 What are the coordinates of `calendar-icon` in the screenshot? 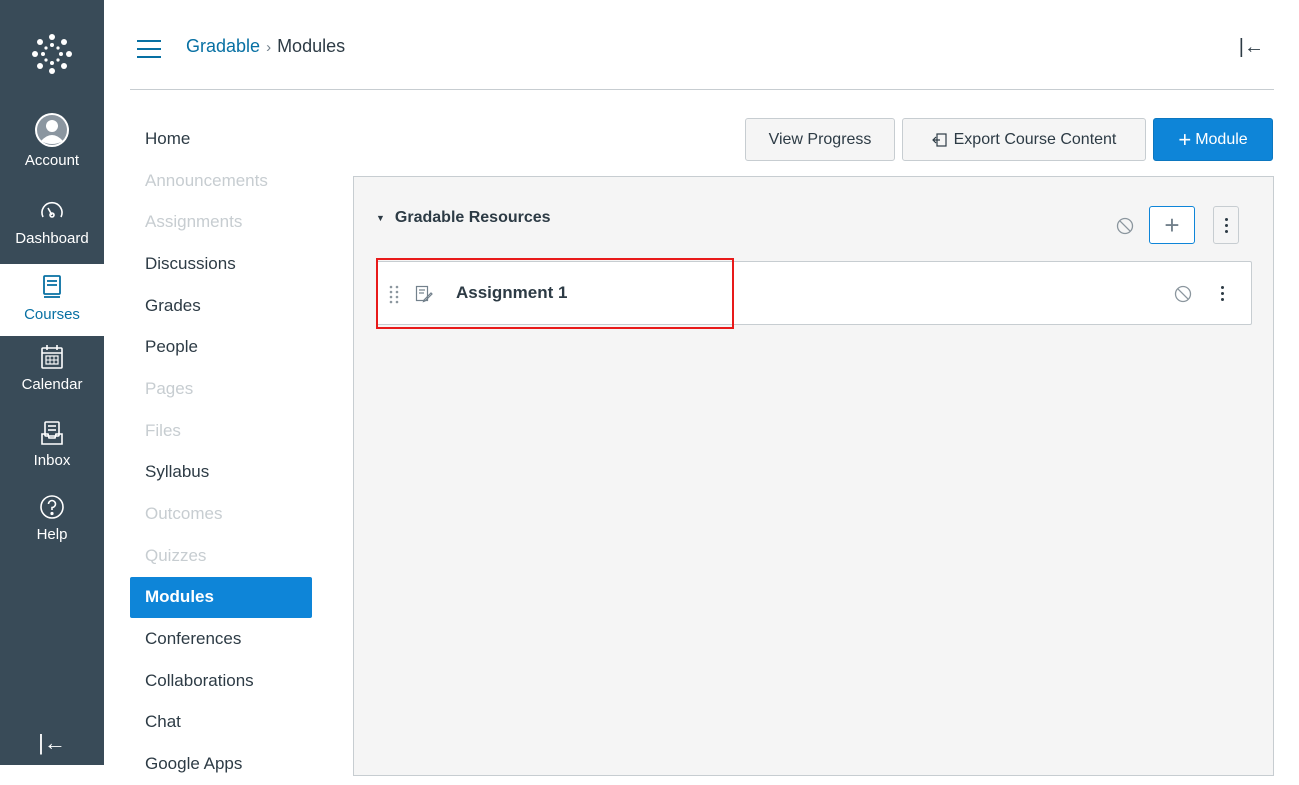 It's located at (52, 357).